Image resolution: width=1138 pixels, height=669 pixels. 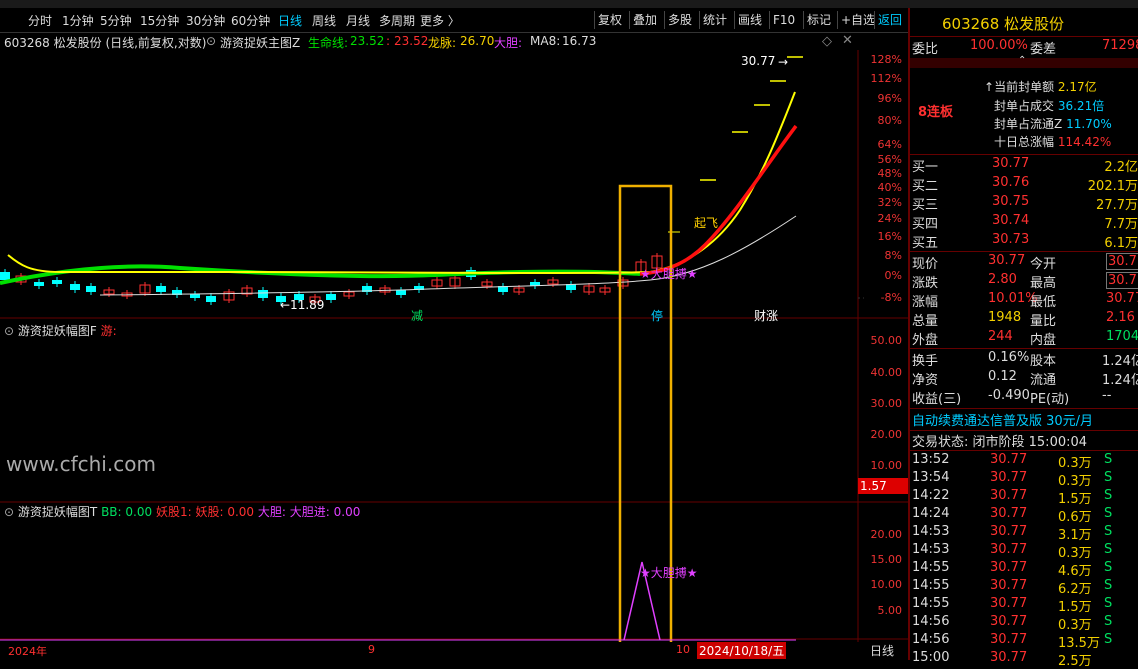 What do you see at coordinates (1043, 49) in the screenshot?
I see `weicha-label: 委差` at bounding box center [1043, 49].